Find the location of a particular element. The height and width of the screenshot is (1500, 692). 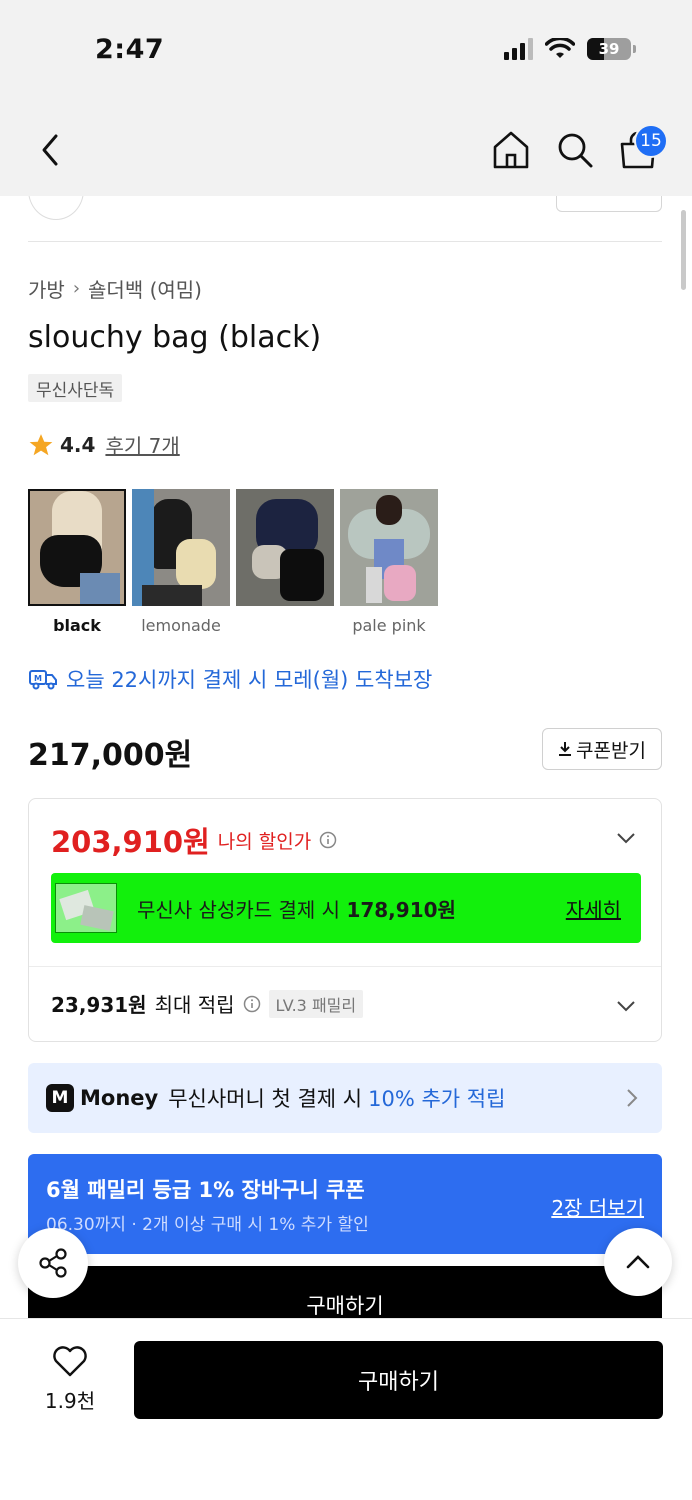

share-button is located at coordinates (53, 1263).